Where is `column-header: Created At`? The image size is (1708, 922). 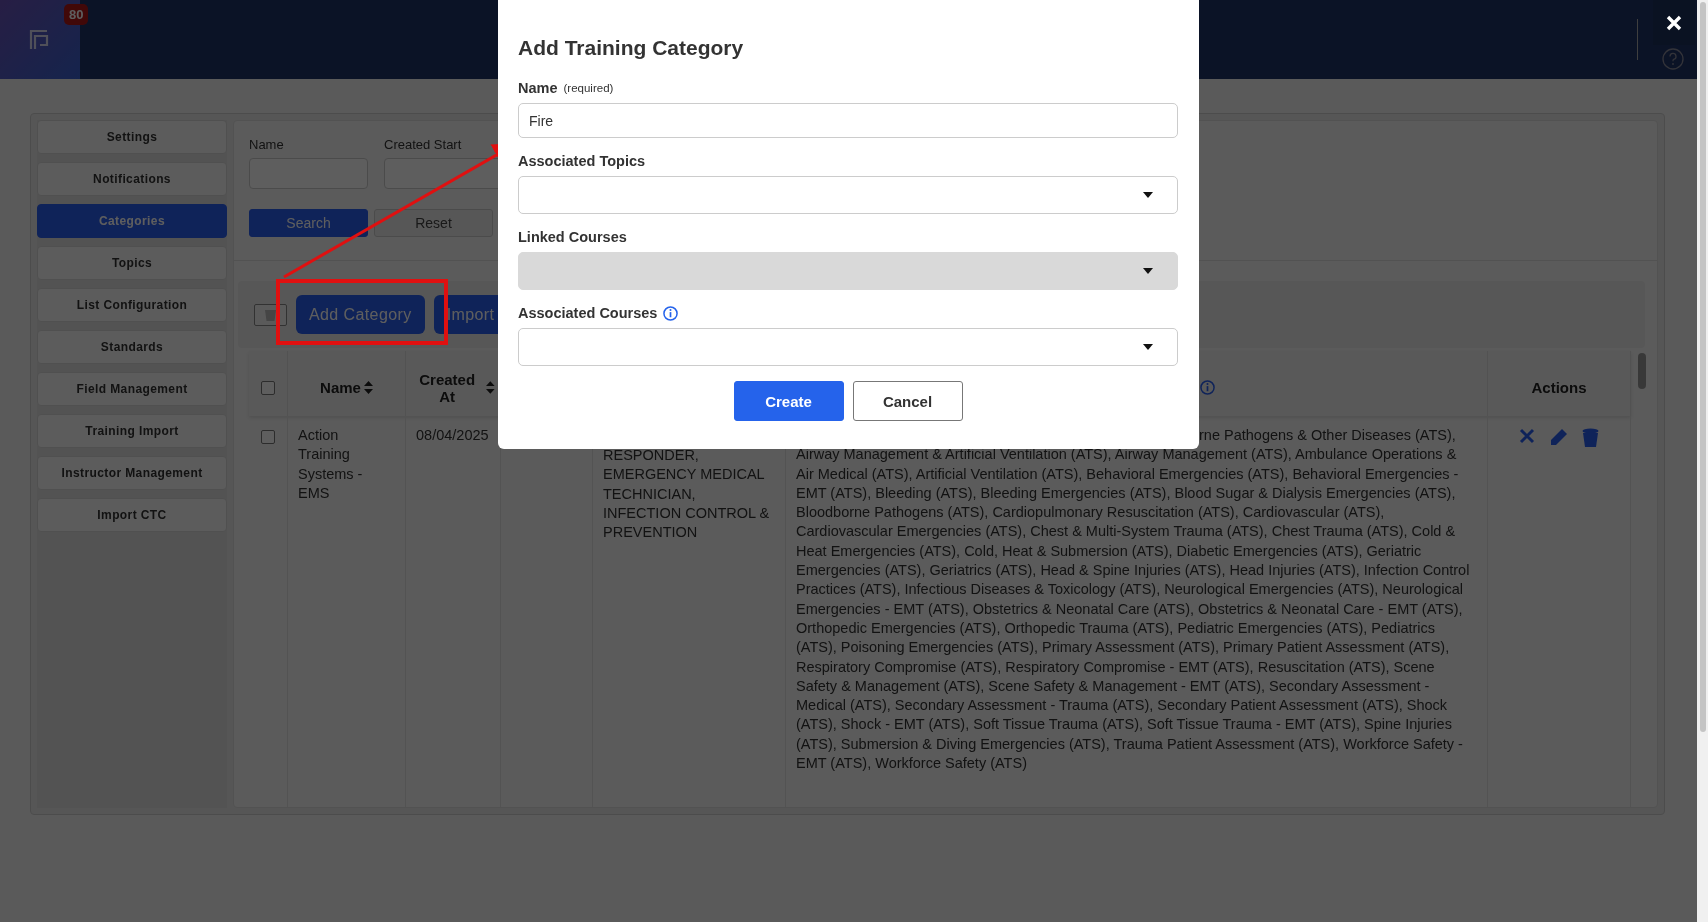
column-header: Created At is located at coordinates (453, 387).